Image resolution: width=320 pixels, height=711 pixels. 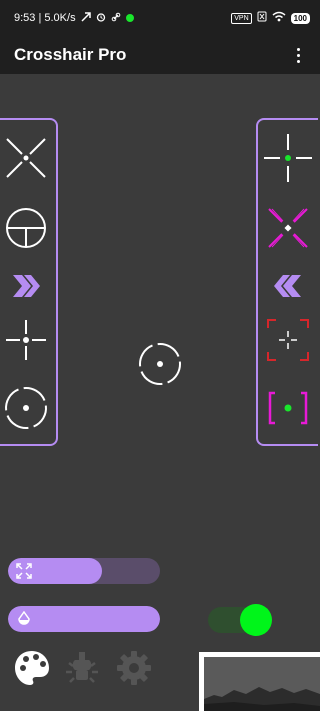 I want to click on no-sim-icon, so click(x=262, y=18).